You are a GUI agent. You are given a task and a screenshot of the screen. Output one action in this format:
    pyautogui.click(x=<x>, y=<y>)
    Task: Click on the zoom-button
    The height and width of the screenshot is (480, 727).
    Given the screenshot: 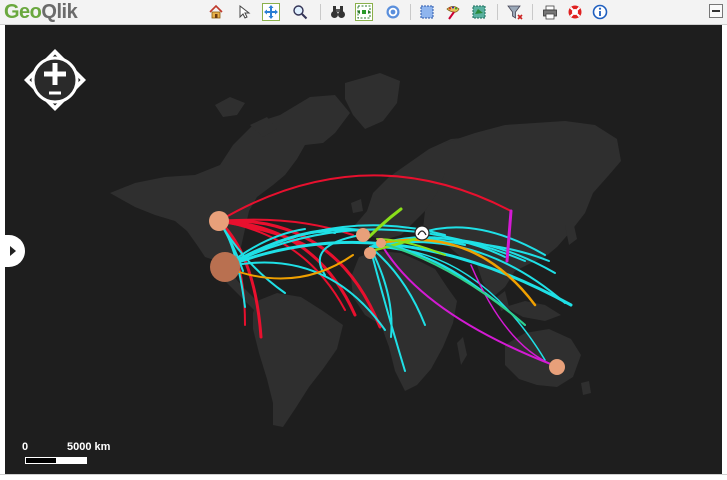 What is the action you would take?
    pyautogui.click(x=300, y=12)
    